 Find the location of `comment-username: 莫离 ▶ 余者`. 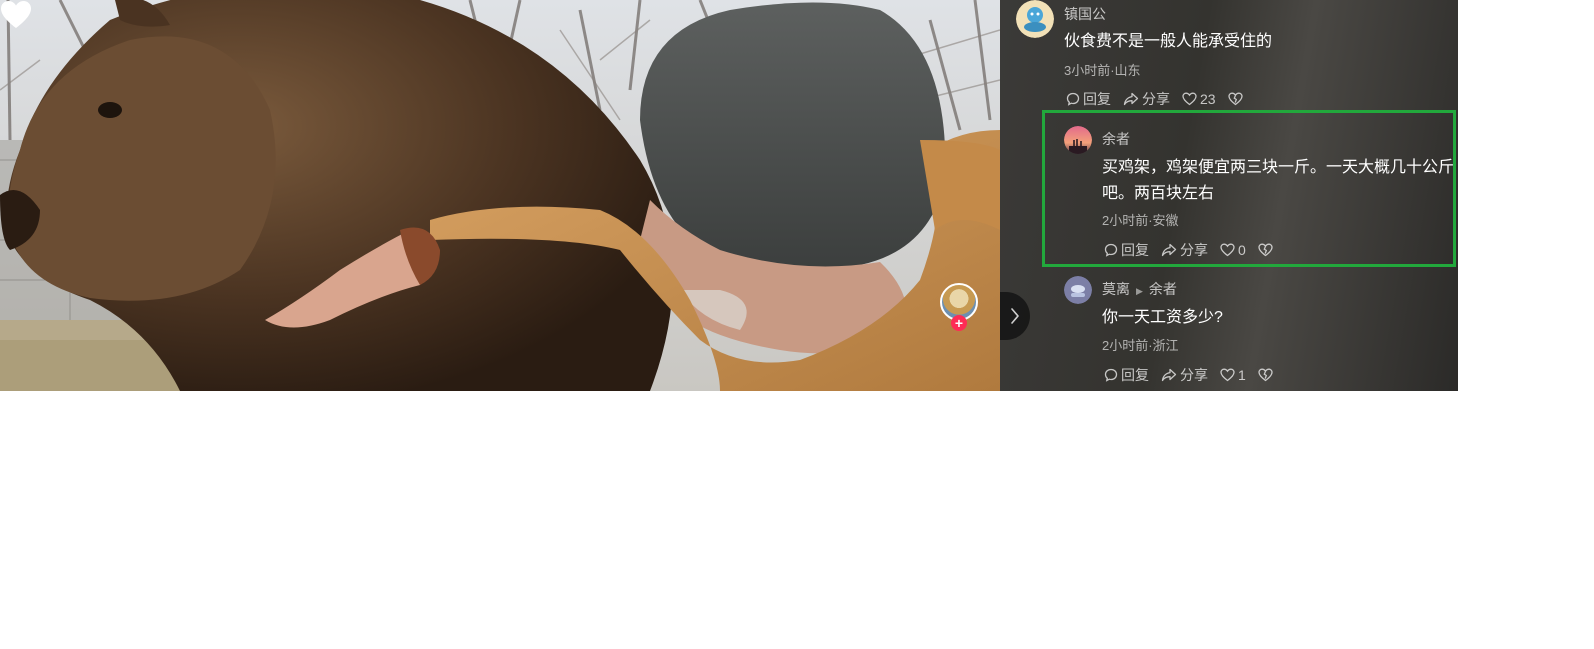

comment-username: 莫离 ▶ 余者 is located at coordinates (1139, 289).